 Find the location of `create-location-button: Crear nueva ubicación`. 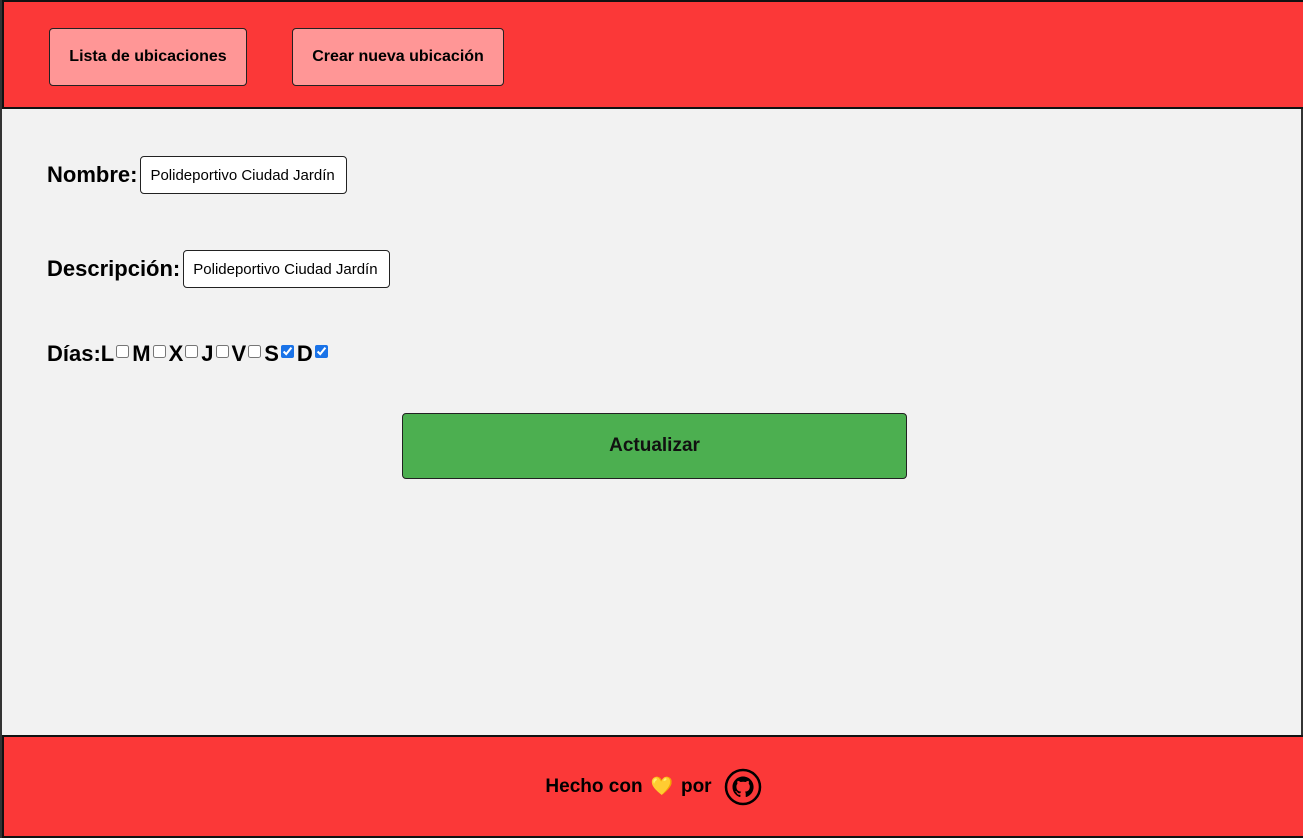

create-location-button: Crear nueva ubicación is located at coordinates (398, 57).